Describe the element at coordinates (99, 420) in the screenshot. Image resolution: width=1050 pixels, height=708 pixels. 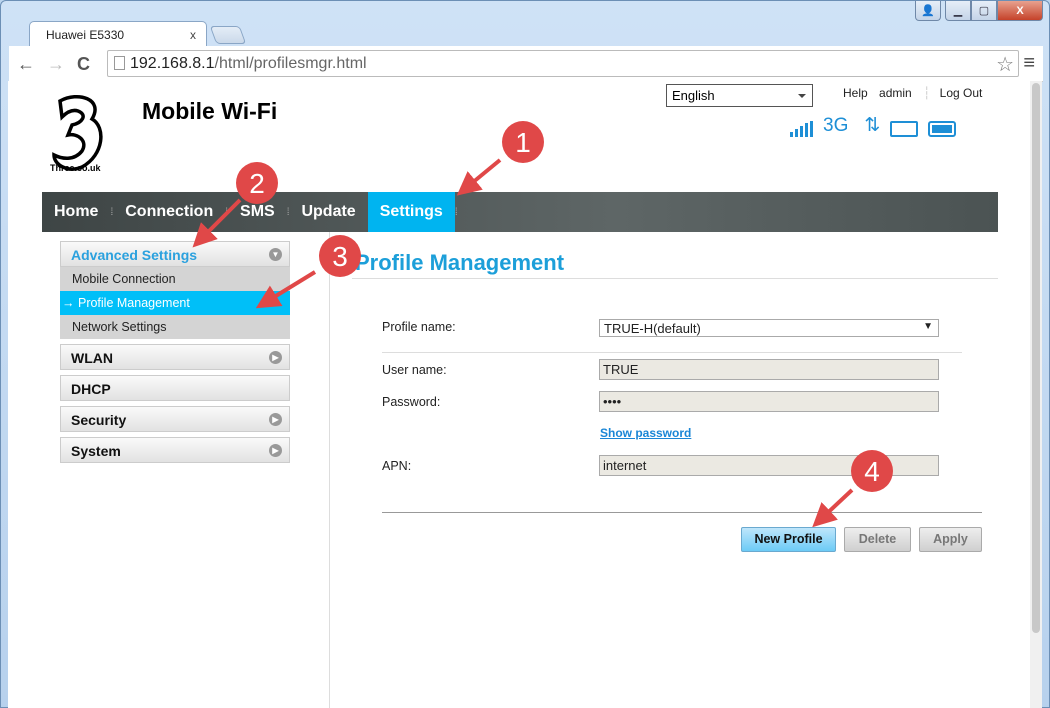
I see `sidebar-label: Security` at that location.